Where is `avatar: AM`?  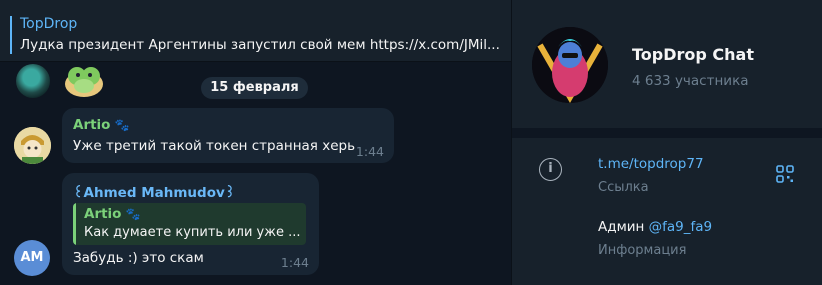
avatar: AM is located at coordinates (32, 258).